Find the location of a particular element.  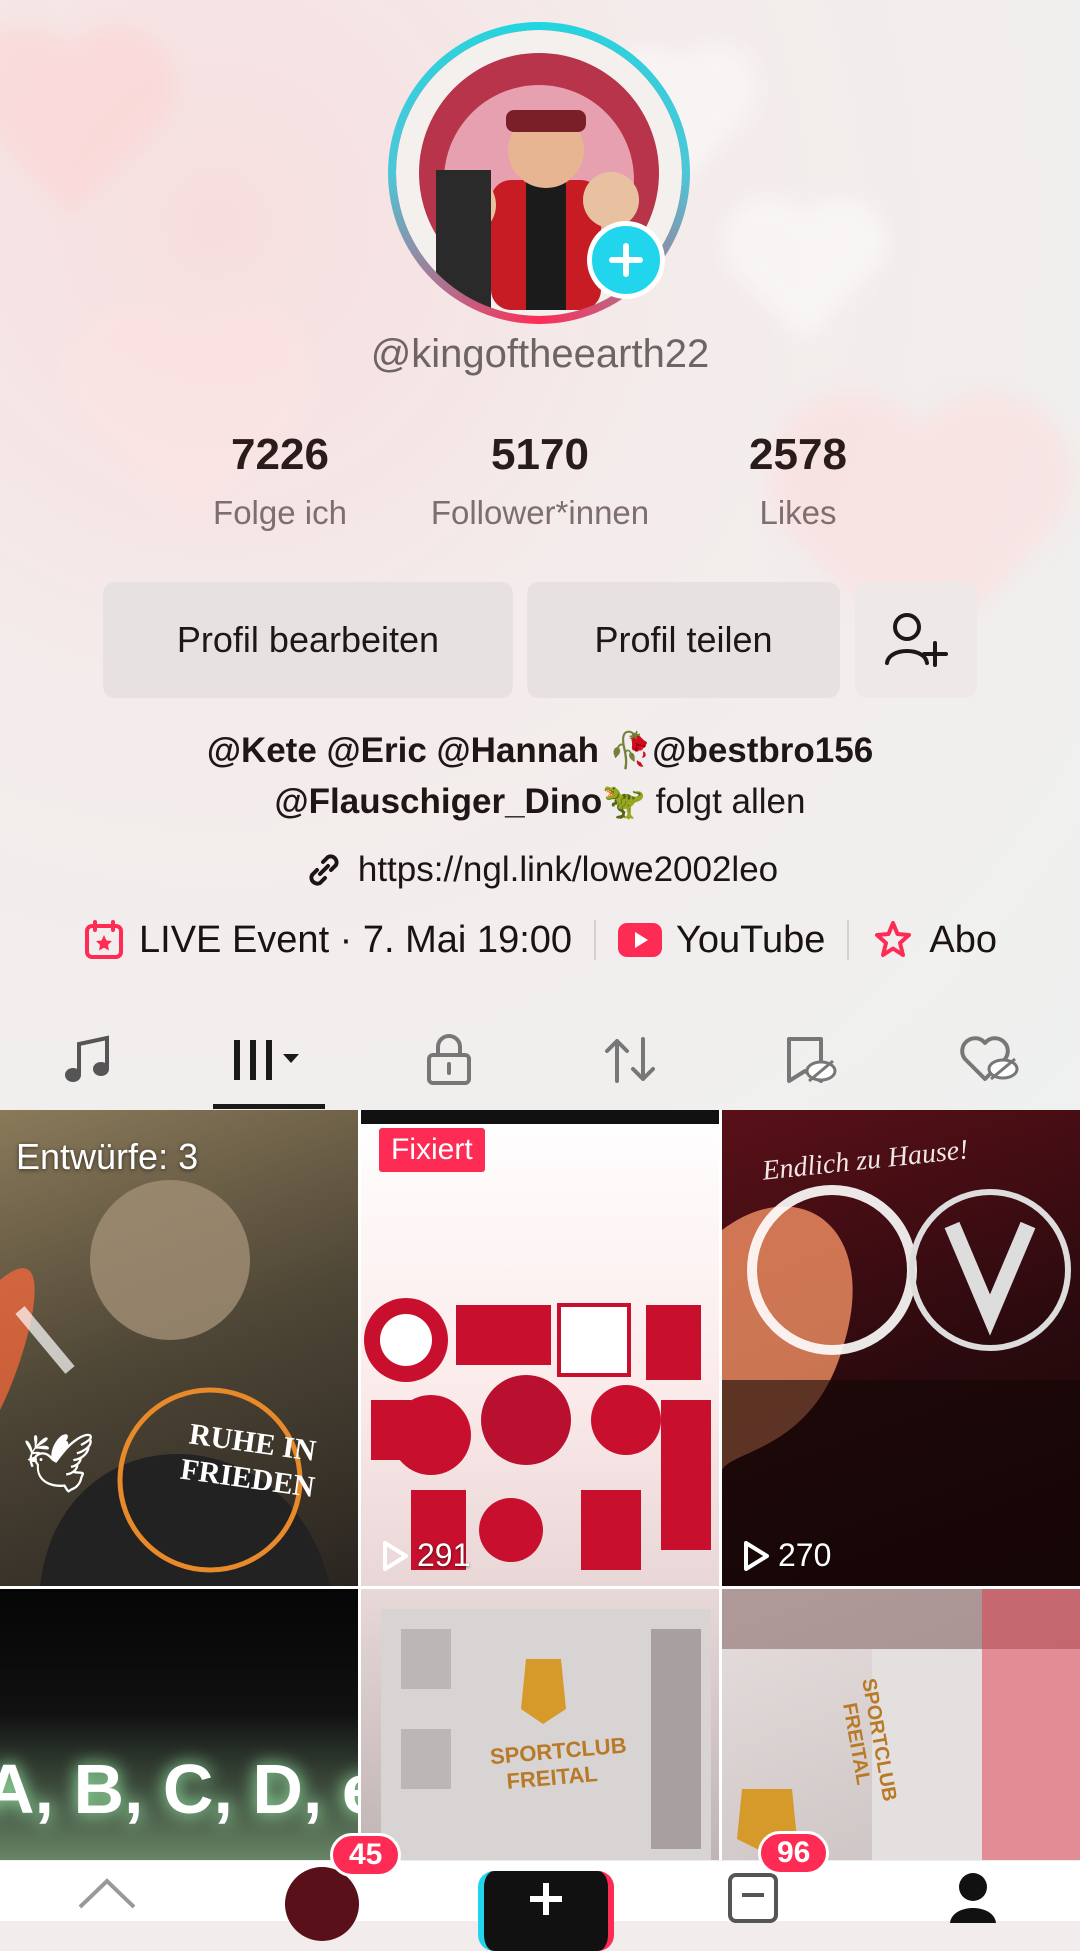

nav-inbox is located at coordinates (753, 1900).